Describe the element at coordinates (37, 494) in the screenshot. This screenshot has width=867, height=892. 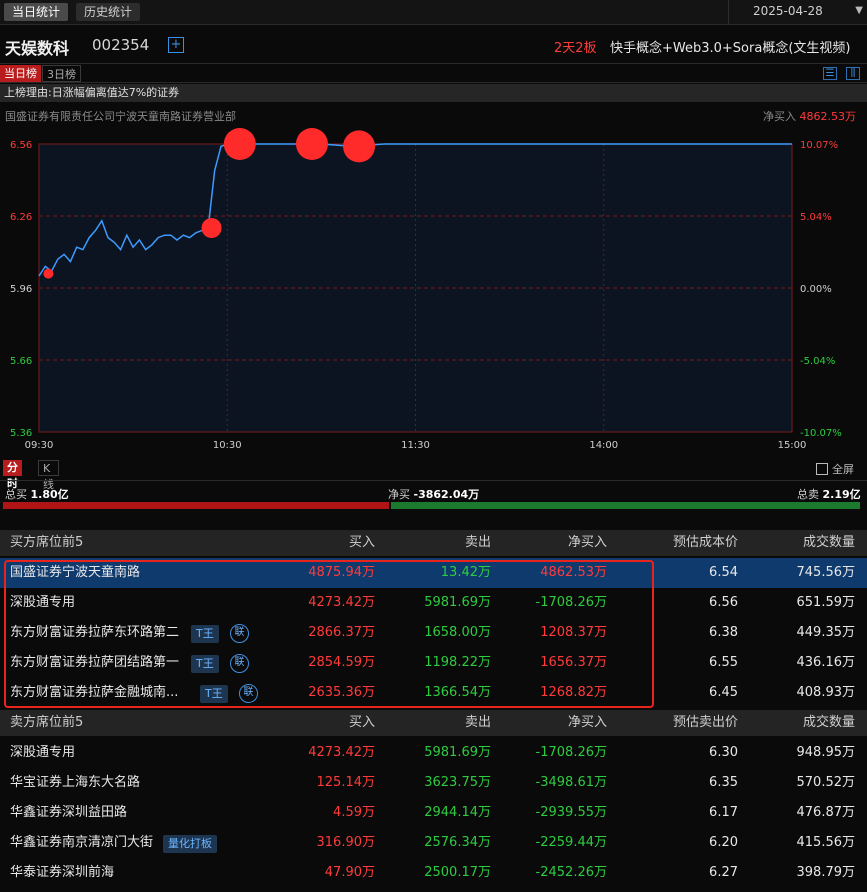
I see `total-buy: 总买 1.80亿` at that location.